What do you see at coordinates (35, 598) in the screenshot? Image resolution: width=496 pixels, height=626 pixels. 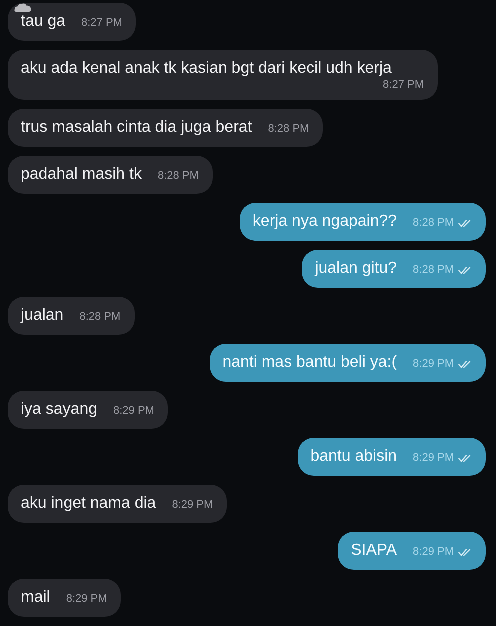 I see `message-text: mail` at bounding box center [35, 598].